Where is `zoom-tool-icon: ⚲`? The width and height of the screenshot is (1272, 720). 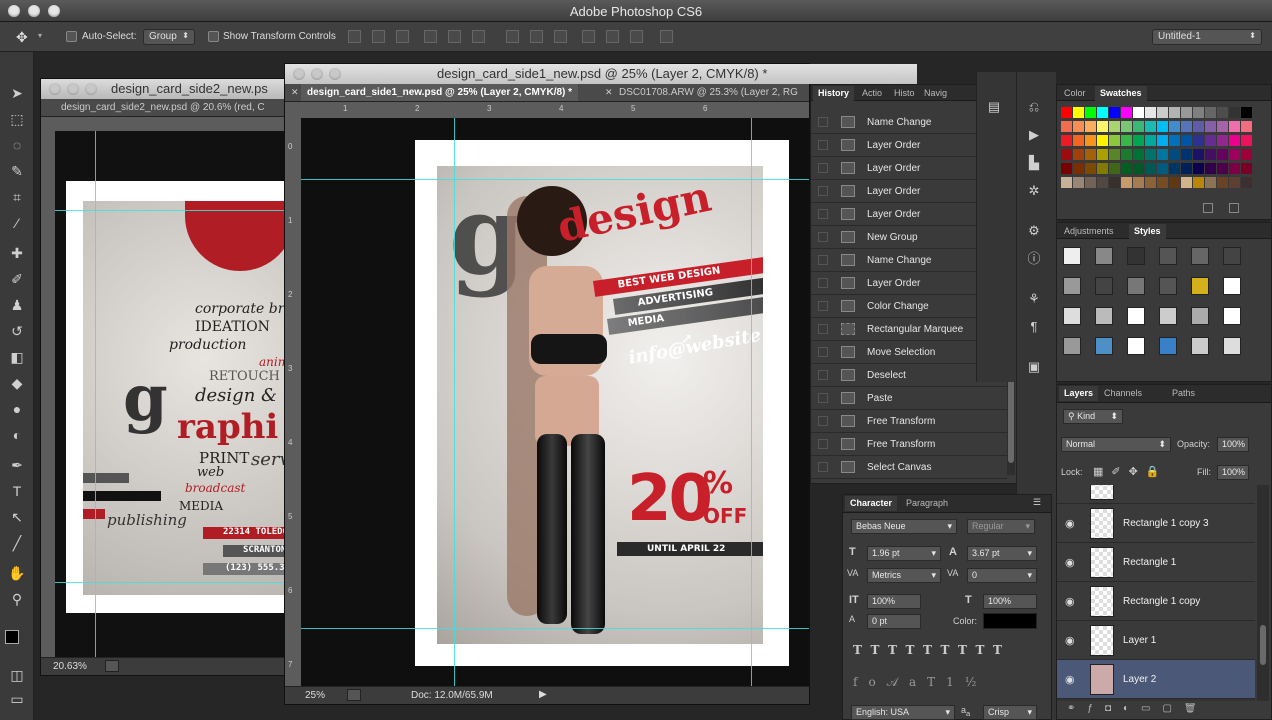 zoom-tool-icon: ⚲ is located at coordinates (17, 599).